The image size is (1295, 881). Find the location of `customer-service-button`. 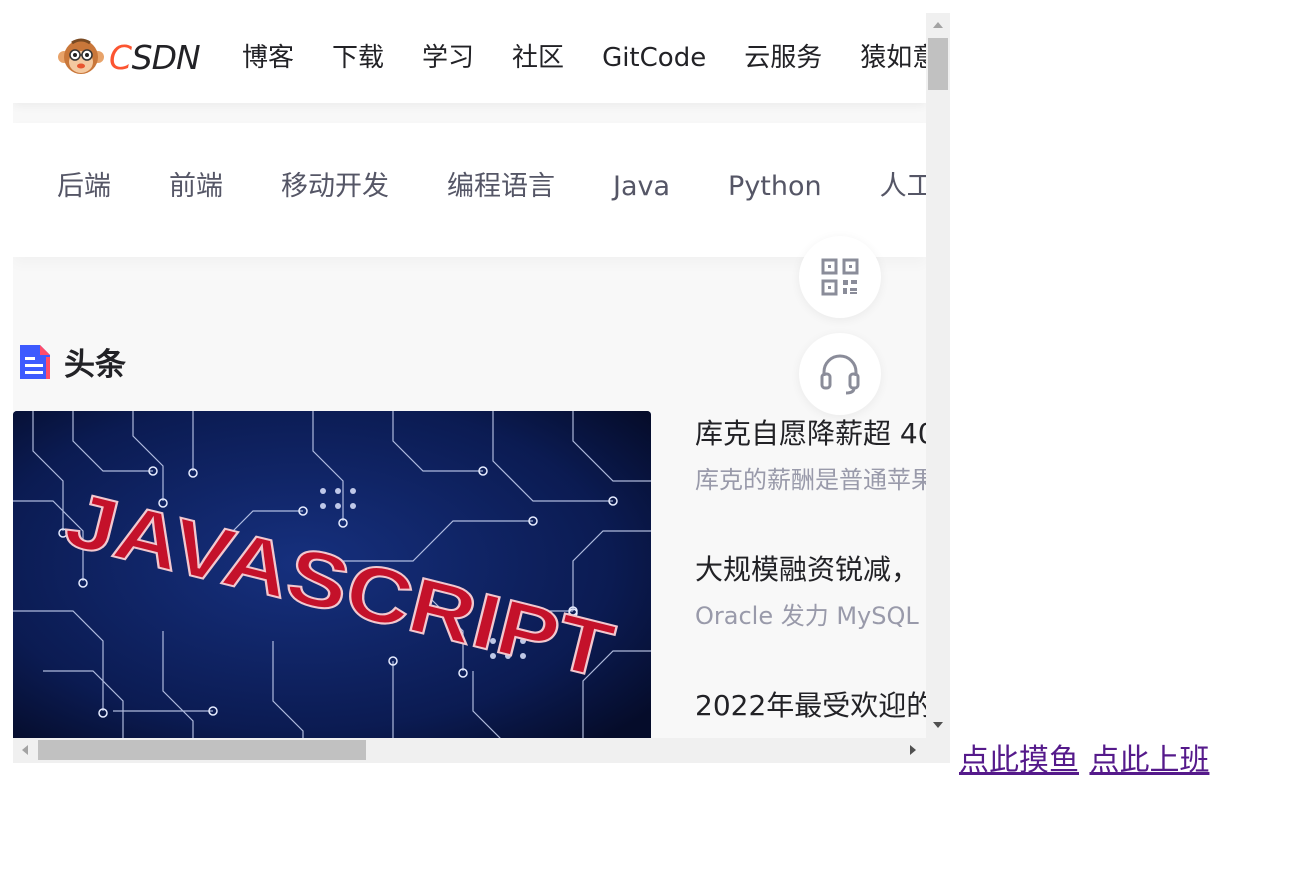

customer-service-button is located at coordinates (840, 374).